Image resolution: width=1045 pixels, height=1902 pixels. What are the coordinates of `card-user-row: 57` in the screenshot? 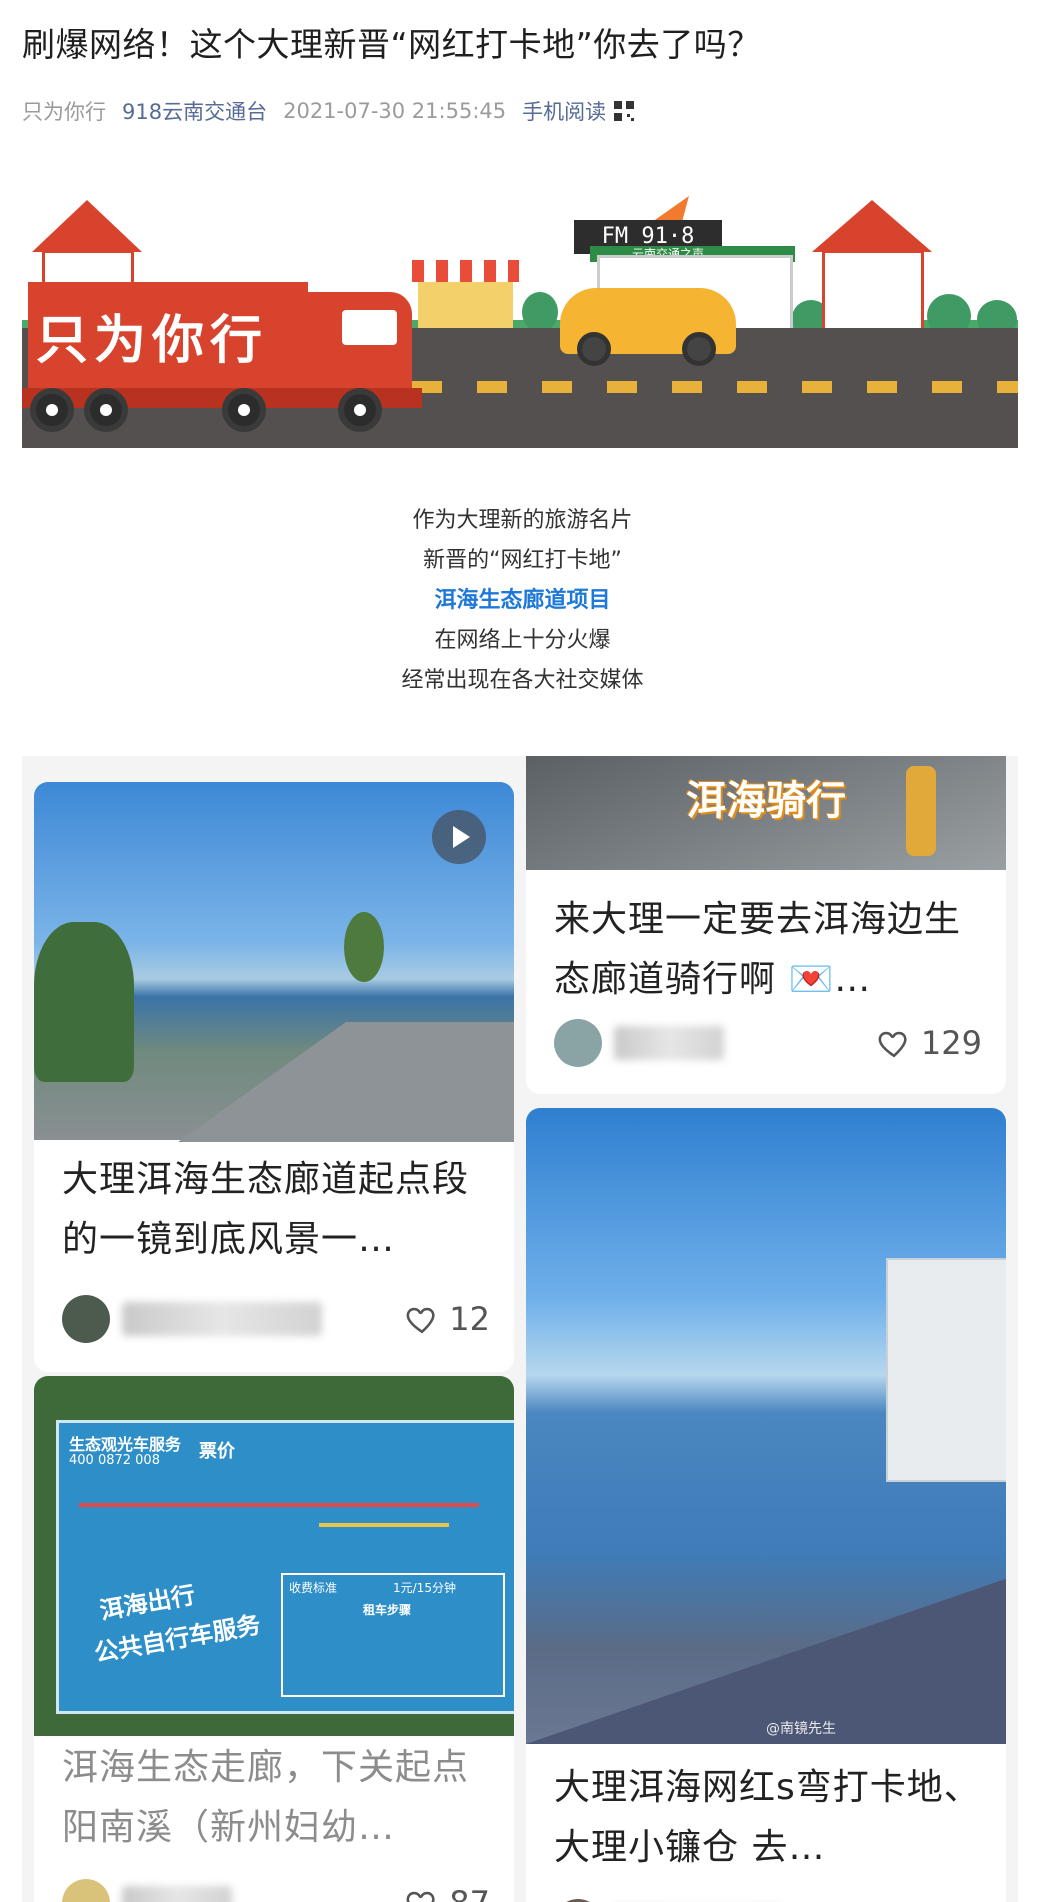 It's located at (768, 1900).